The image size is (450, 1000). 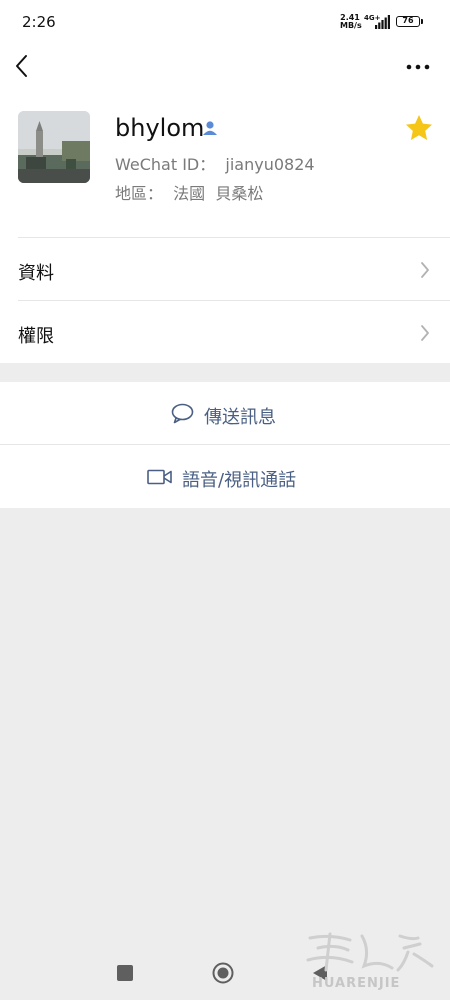 I want to click on actions-group: 傳送訊息 語音/視訊通話, so click(x=225, y=445).